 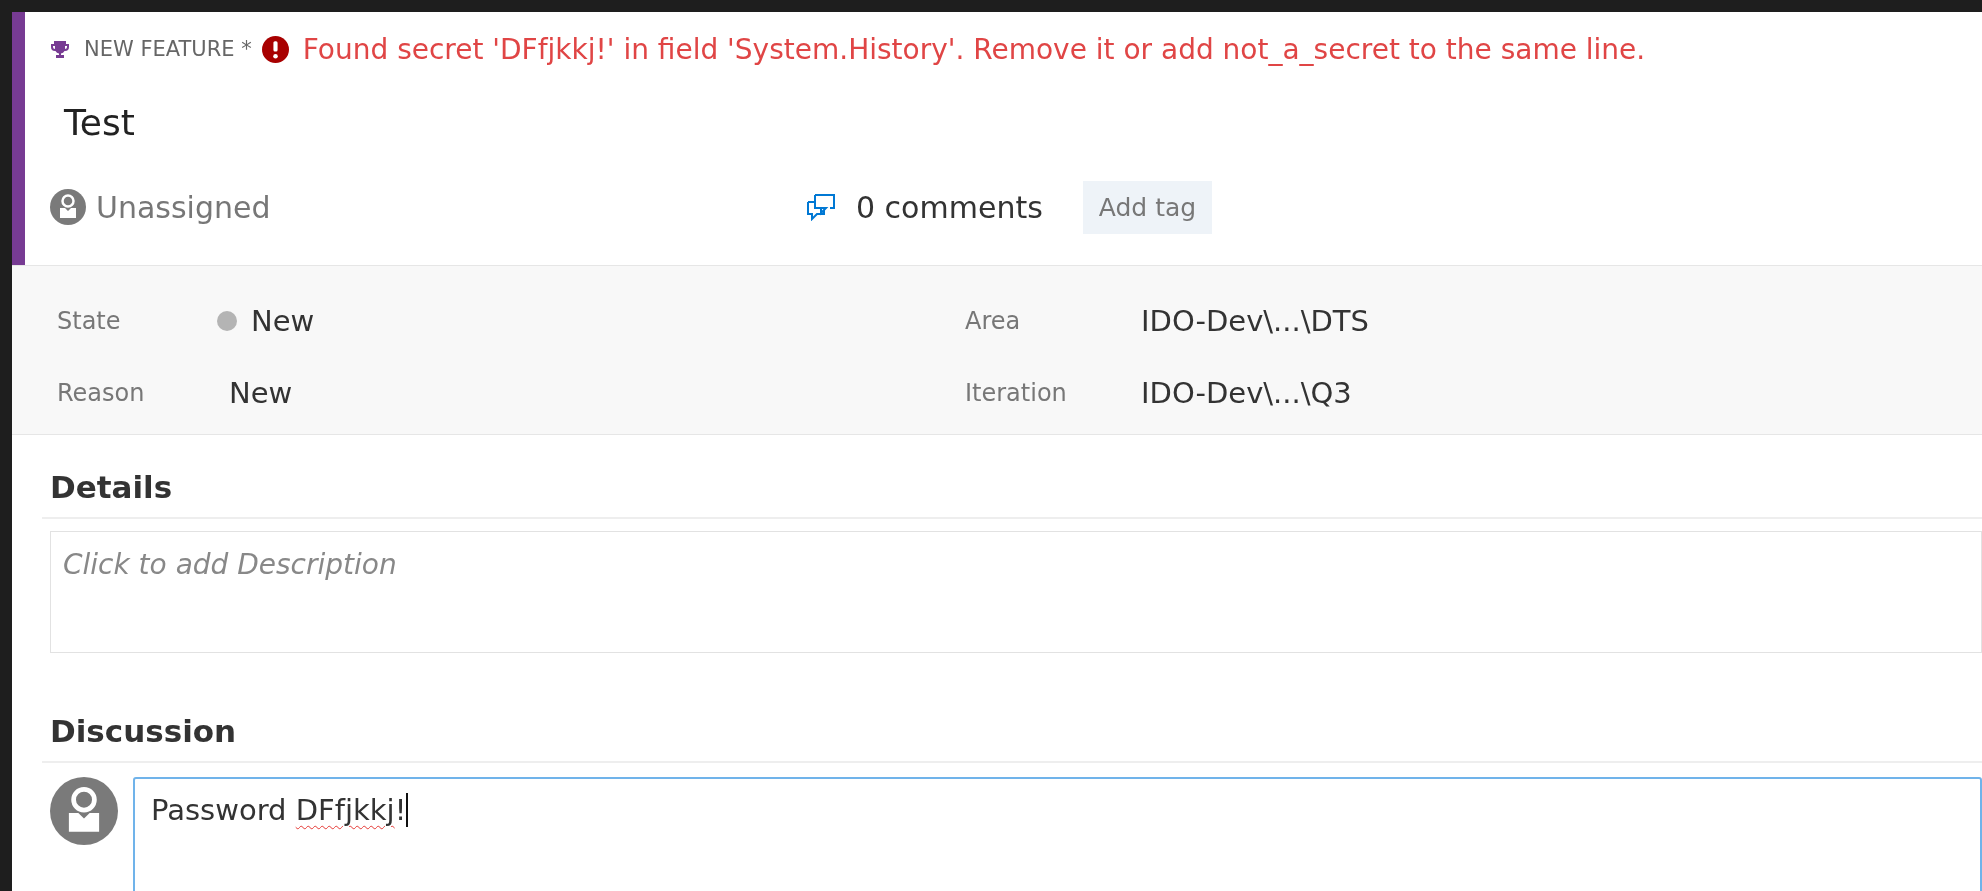 What do you see at coordinates (451, 207) in the screenshot?
I see `assignee-label: Unassigned` at bounding box center [451, 207].